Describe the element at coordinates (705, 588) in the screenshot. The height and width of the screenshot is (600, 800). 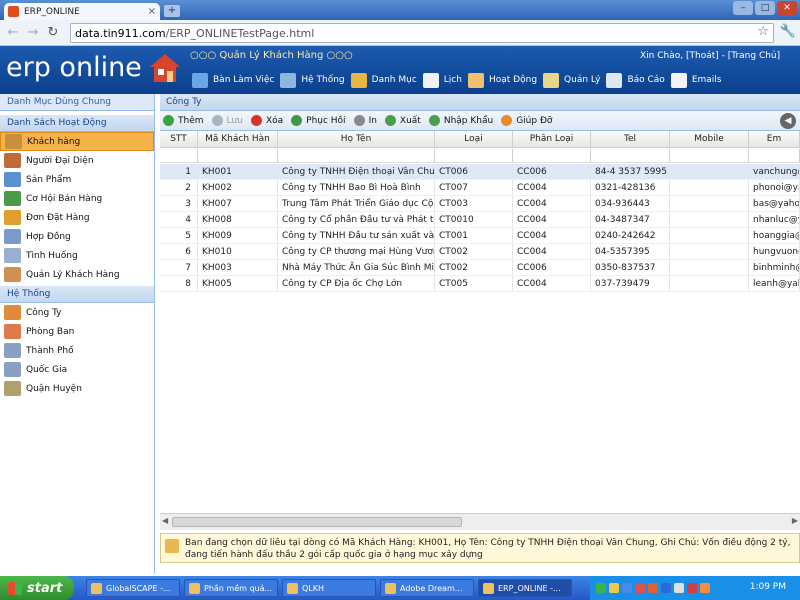
I see `tray-app-icon` at that location.